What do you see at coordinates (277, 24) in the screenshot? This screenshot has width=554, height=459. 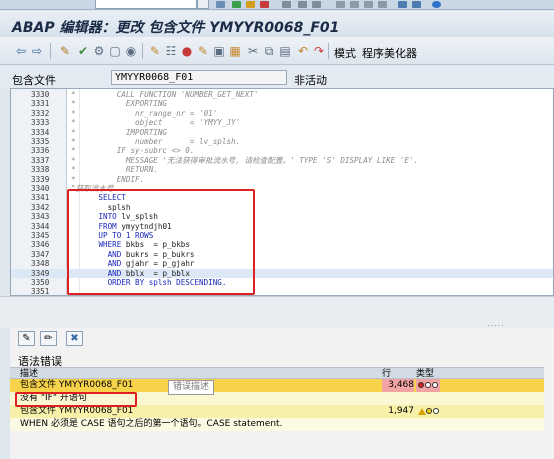 I see `title-bar: ABAP 编辑器：更改 包含文件 YMYYR0068_F01` at bounding box center [277, 24].